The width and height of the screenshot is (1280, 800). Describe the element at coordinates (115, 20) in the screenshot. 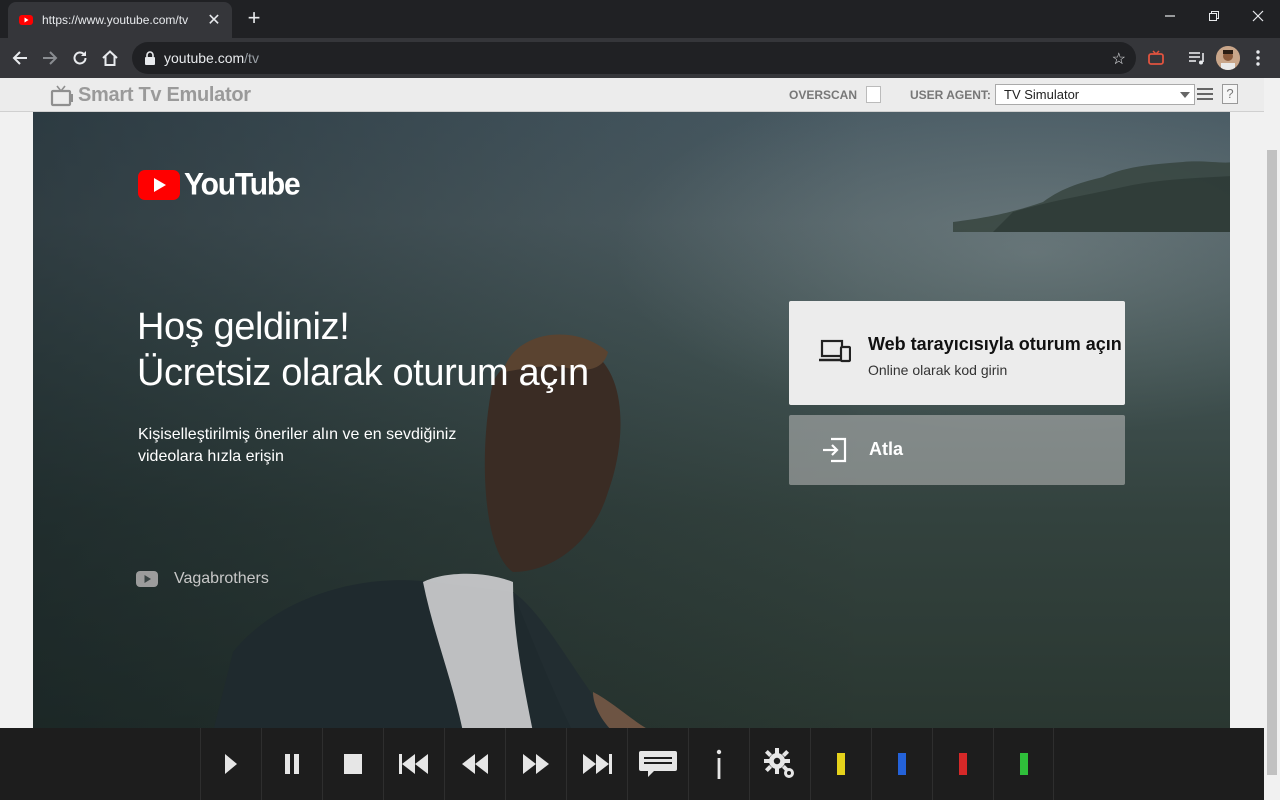

I see `tab-title: https://www.youtube.com/tv` at that location.